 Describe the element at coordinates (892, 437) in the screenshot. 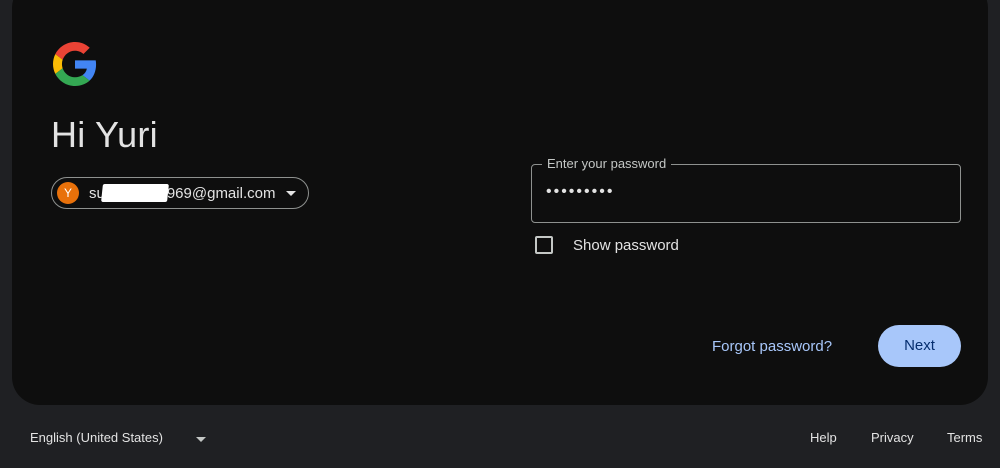

I see `privacy-link: Privacy` at that location.